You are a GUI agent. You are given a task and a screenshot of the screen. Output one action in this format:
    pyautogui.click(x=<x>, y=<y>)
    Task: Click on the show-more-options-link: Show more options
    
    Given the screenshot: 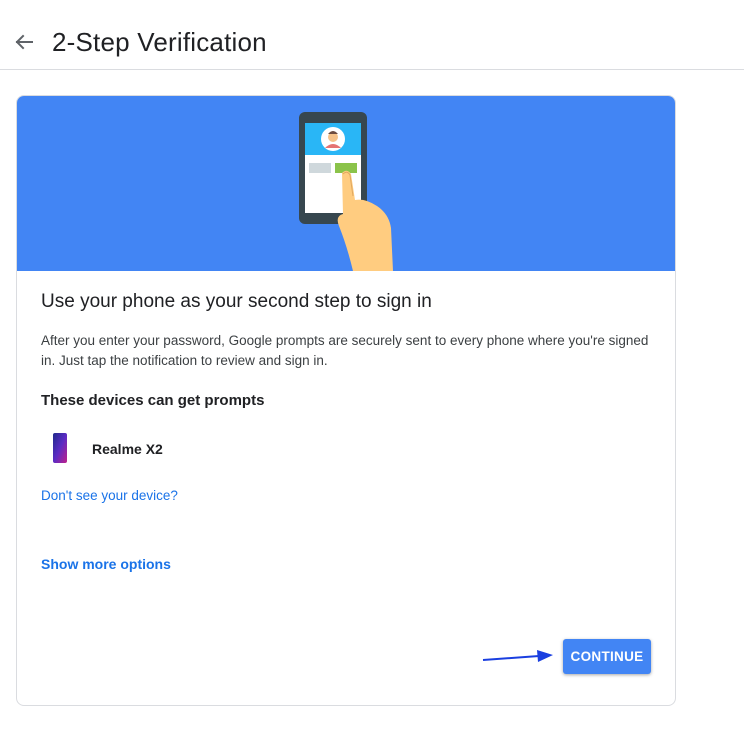 What is the action you would take?
    pyautogui.click(x=106, y=564)
    